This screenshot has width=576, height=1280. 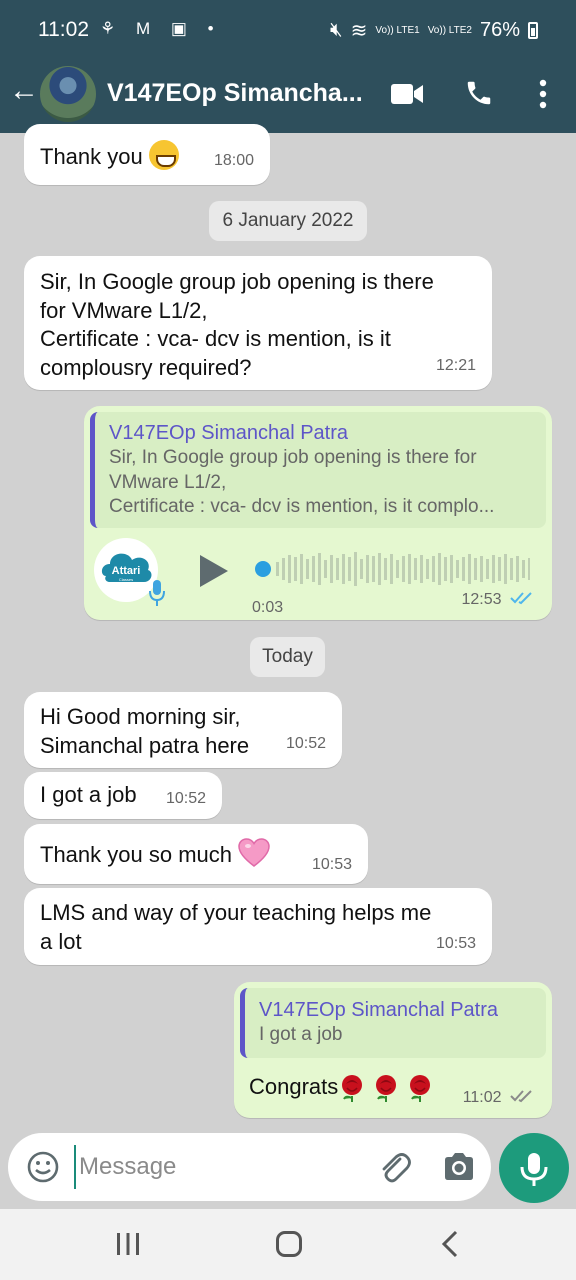 I want to click on quoted-message: V147EOp Simanchal Patra I got a job, so click(x=393, y=1023).